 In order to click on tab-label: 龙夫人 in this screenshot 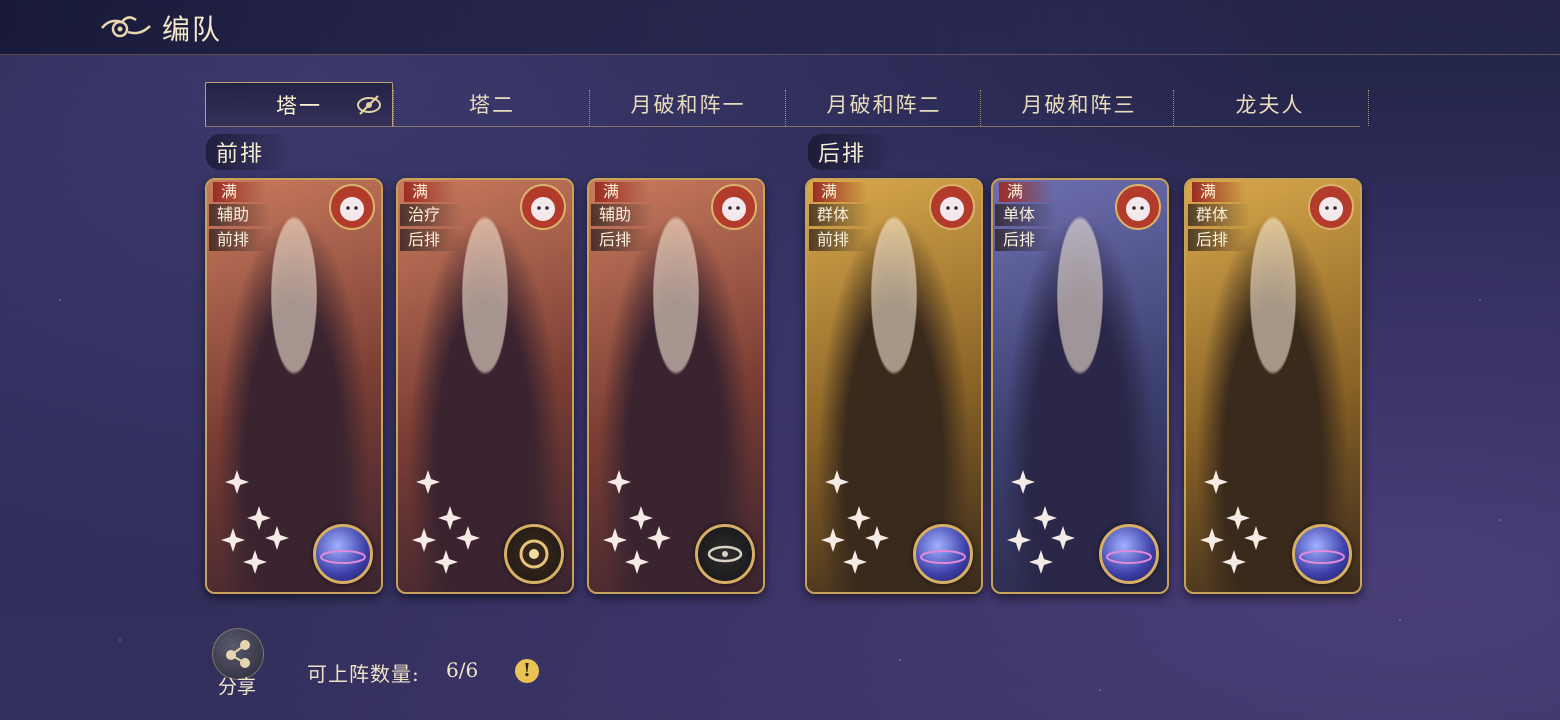, I will do `click(1270, 105)`.